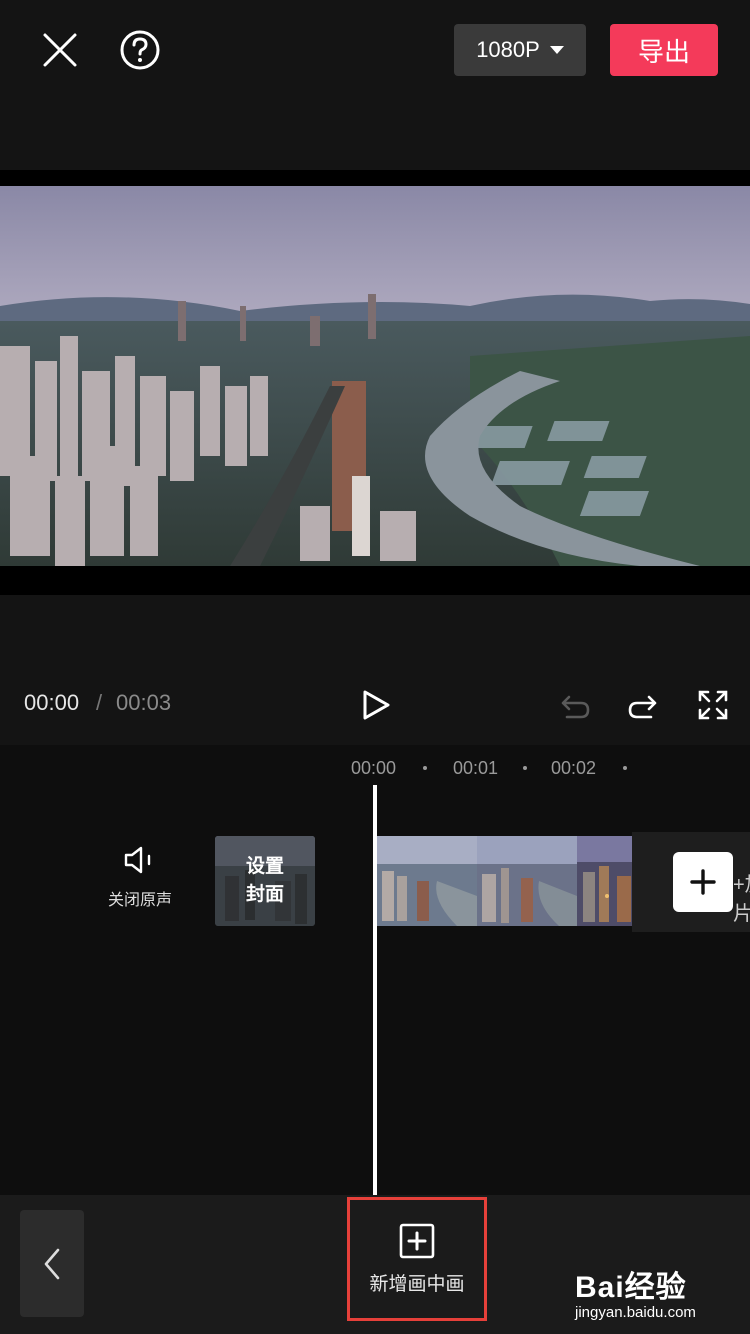 The width and height of the screenshot is (750, 1334). What do you see at coordinates (140, 50) in the screenshot?
I see `help-icon` at bounding box center [140, 50].